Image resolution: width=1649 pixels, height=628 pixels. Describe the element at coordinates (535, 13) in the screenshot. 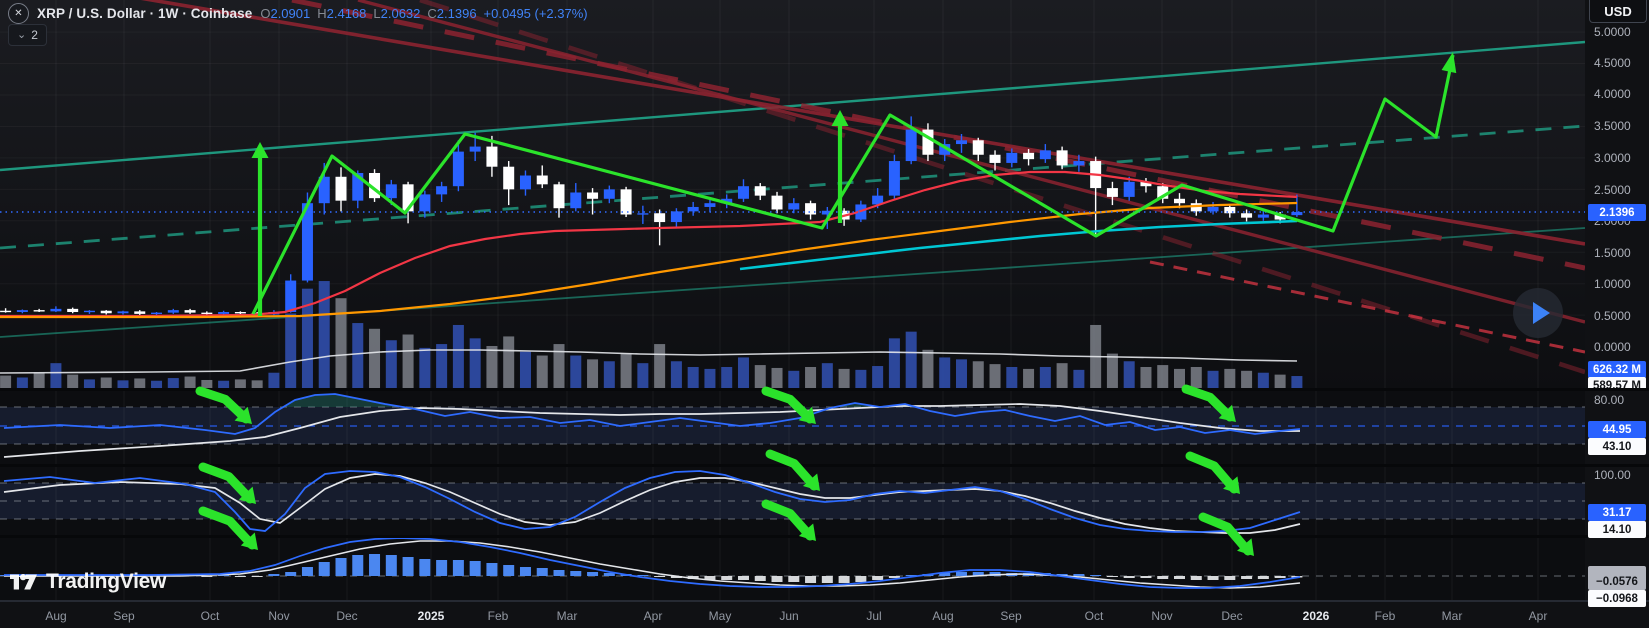

I see `price-change: +0.0495 (+2.37%)` at that location.